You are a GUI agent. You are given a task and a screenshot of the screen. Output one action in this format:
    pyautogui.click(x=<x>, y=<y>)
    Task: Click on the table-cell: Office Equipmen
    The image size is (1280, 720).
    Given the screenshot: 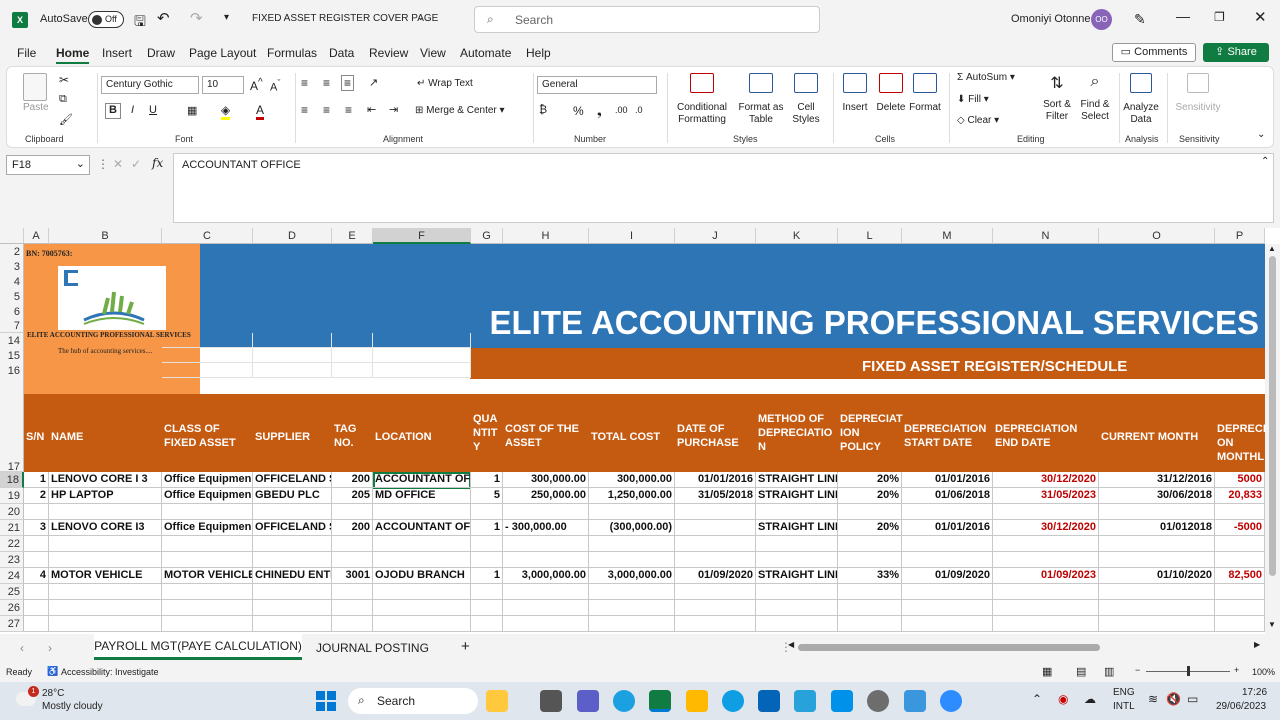 What is the action you would take?
    pyautogui.click(x=207, y=496)
    